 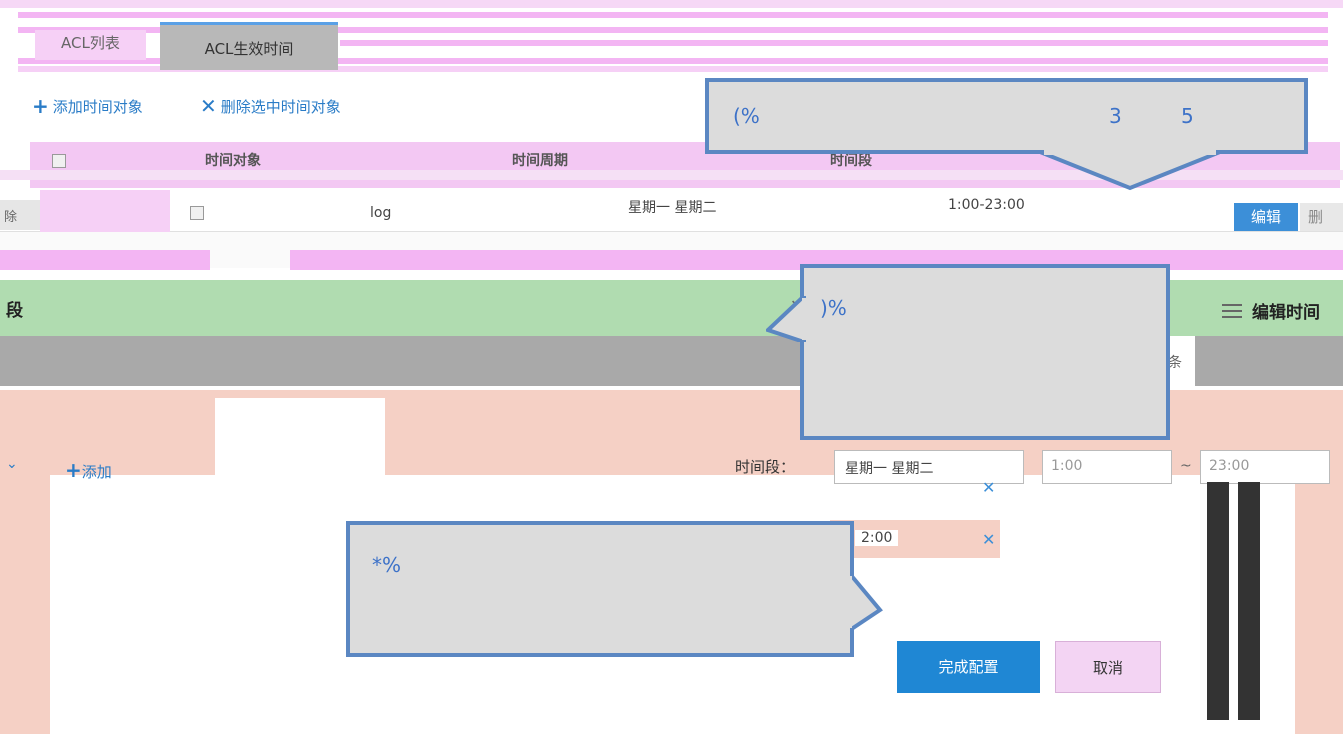 What do you see at coordinates (986, 205) in the screenshot?
I see `row-range: 1:00-23:00` at bounding box center [986, 205].